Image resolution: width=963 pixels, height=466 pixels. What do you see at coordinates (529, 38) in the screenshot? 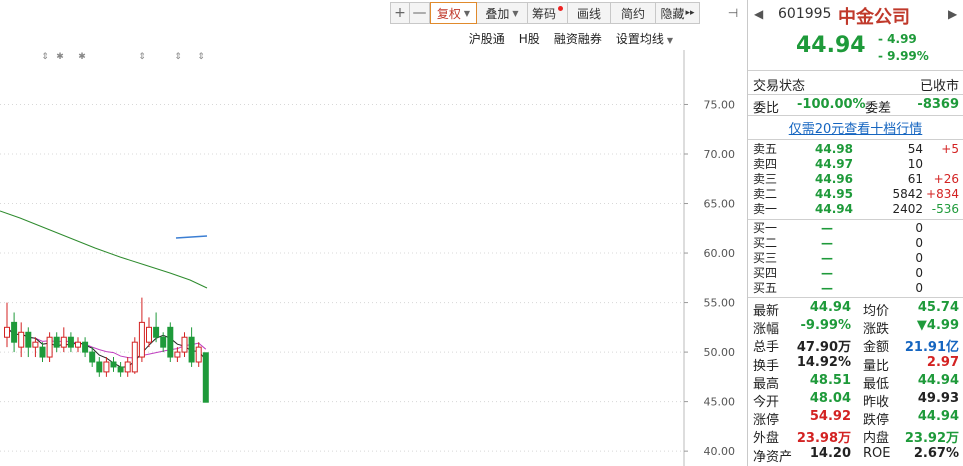
I see `h-share-link: H股` at bounding box center [529, 38].